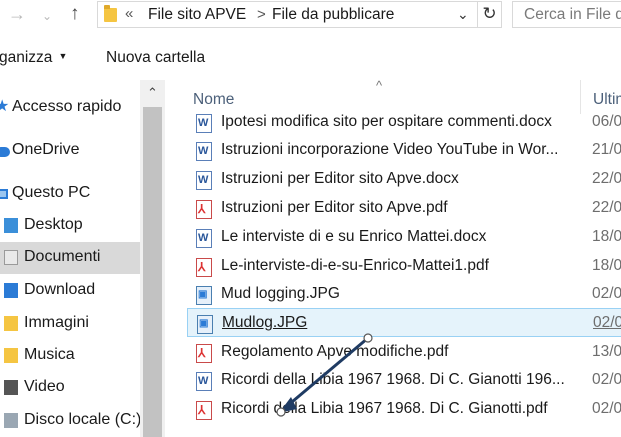  What do you see at coordinates (333, 15) in the screenshot?
I see `breadcrumb-file-da-pubblicare: File da pubblicare` at bounding box center [333, 15].